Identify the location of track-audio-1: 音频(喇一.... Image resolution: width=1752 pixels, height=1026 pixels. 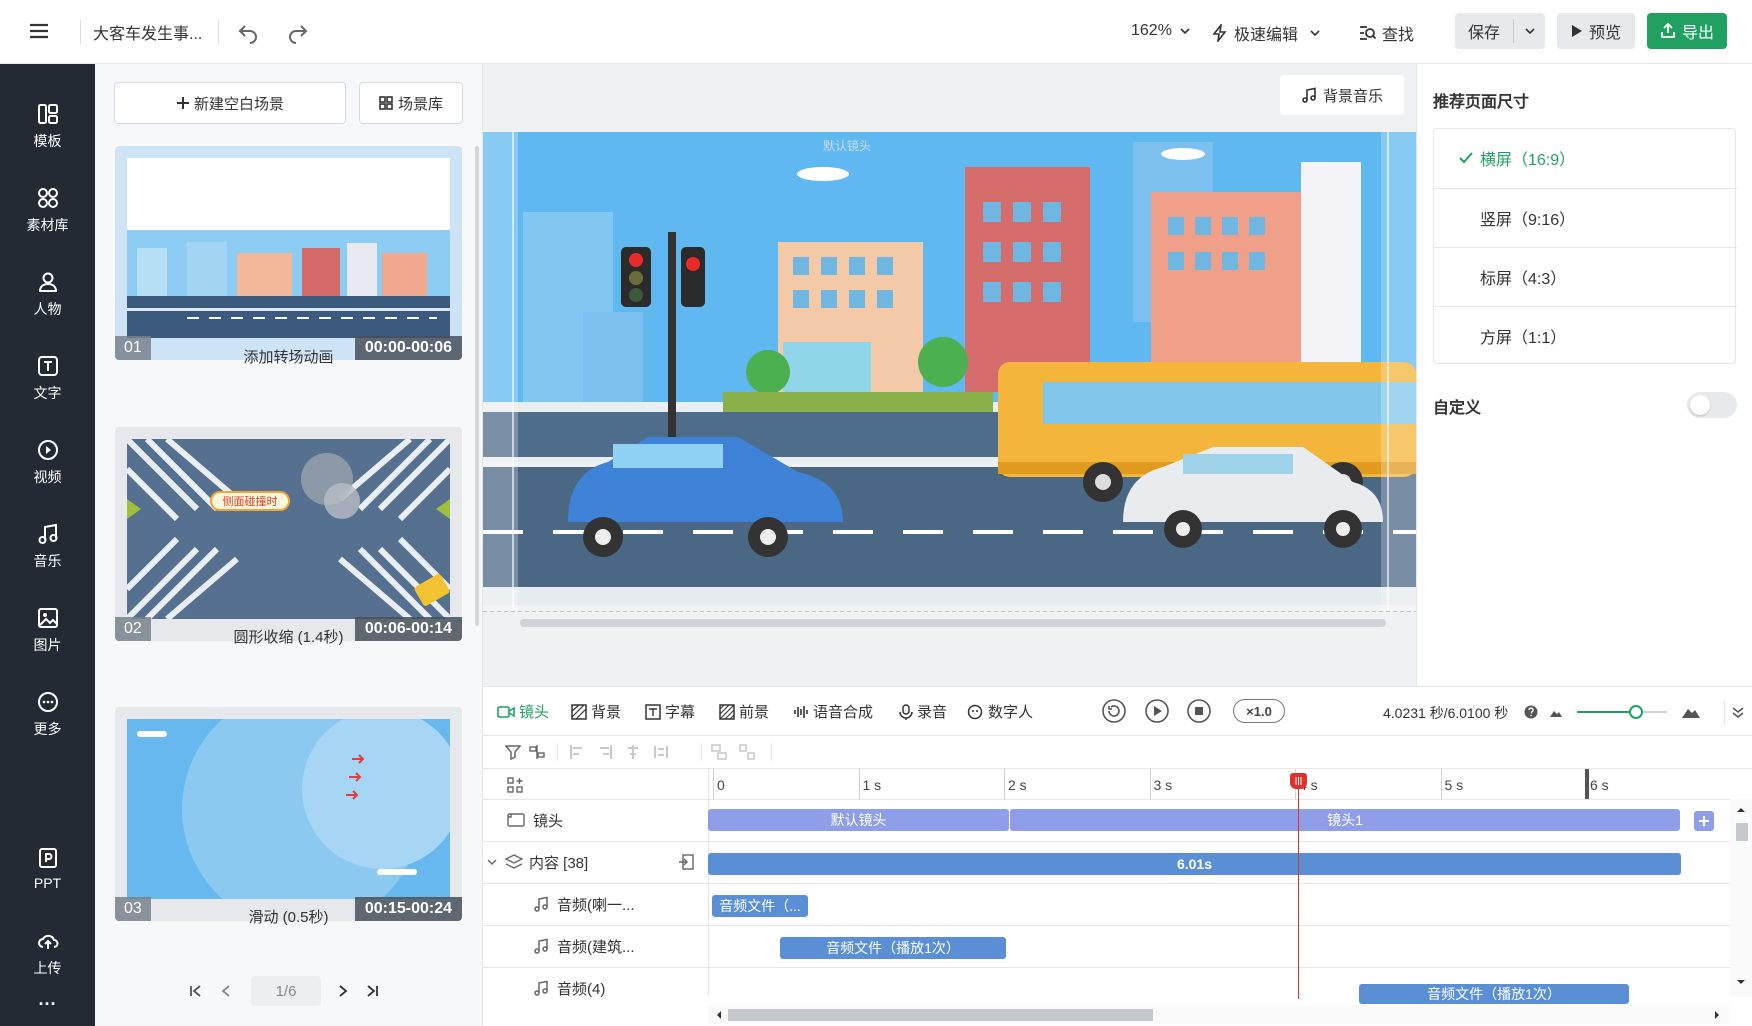
(595, 904).